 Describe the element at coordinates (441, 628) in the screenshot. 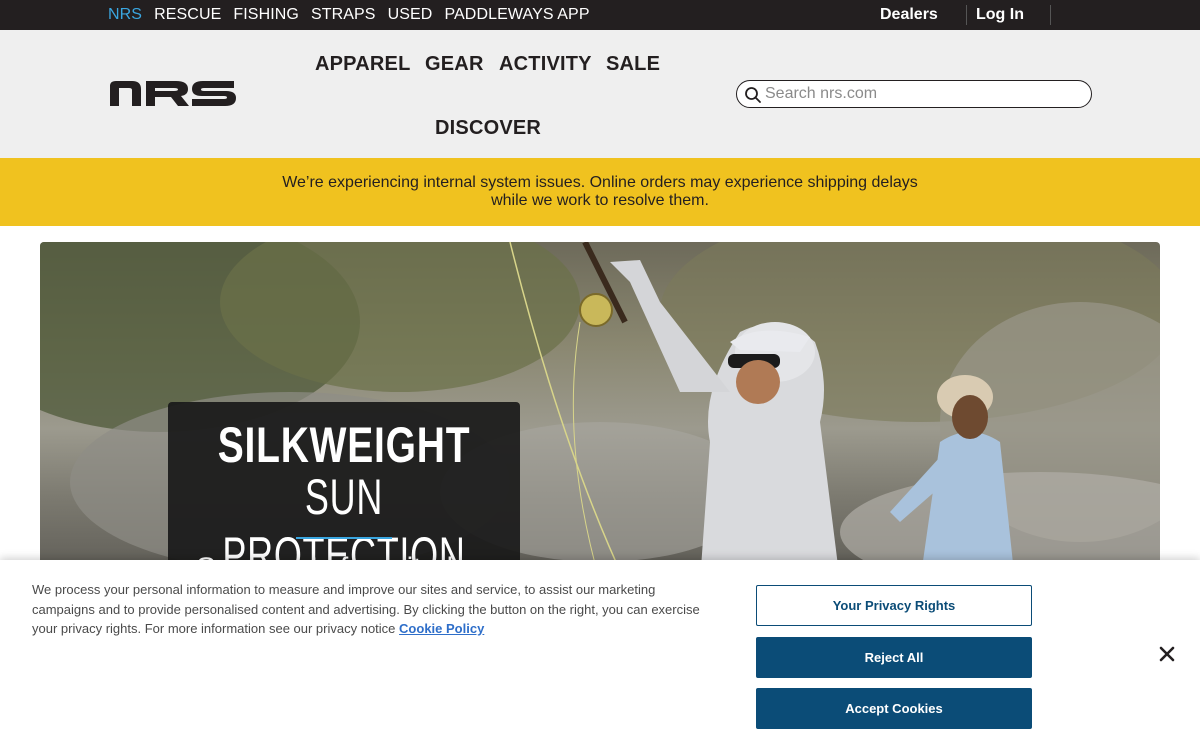

I see `cookie-policy-link: Cookie Policy` at that location.